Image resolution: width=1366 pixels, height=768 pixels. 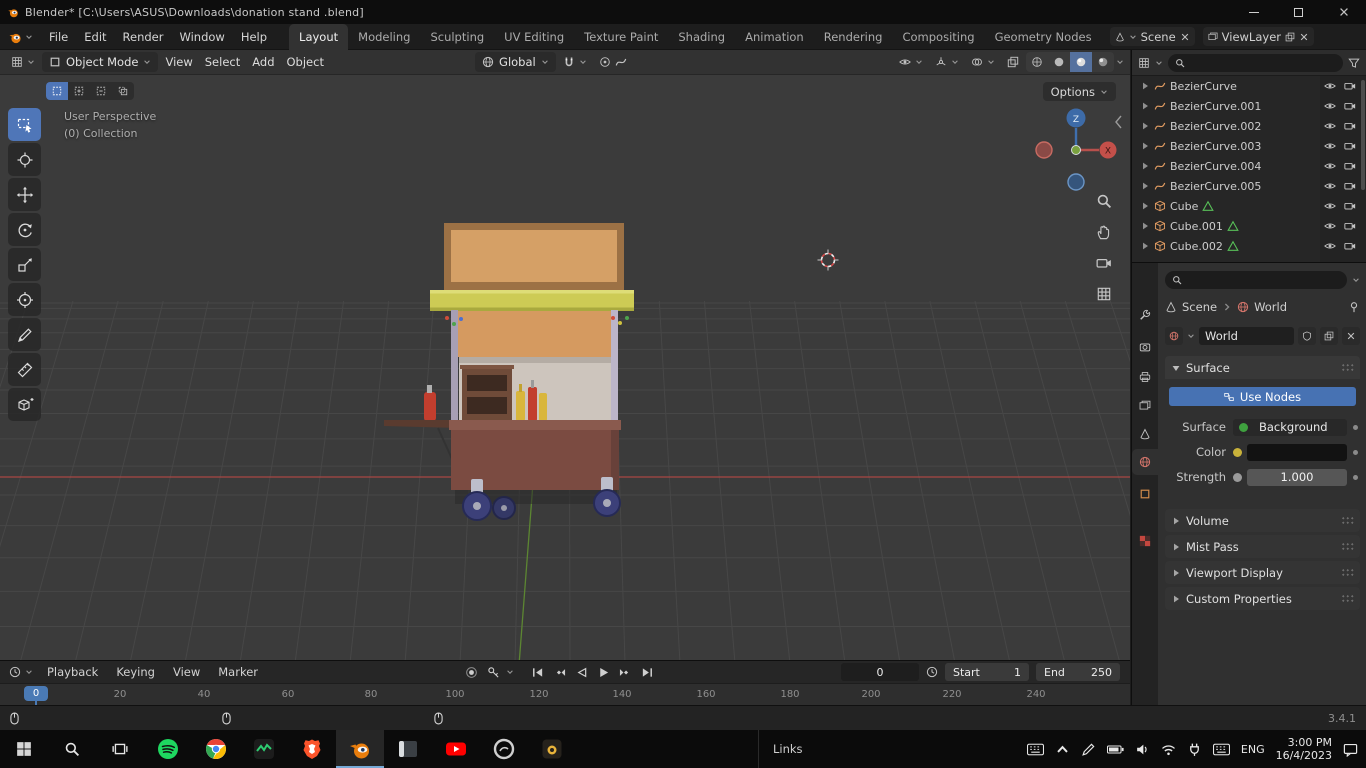 I want to click on jump-to-start-button, so click(x=537, y=672).